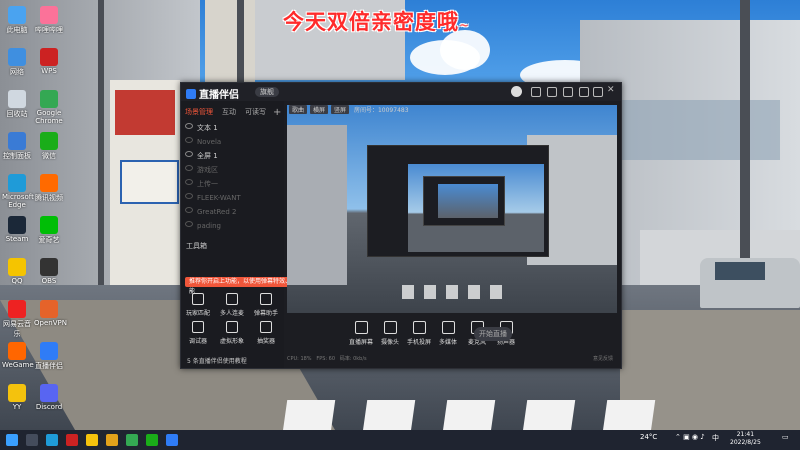 The height and width of the screenshot is (450, 800). I want to click on scene-item: pading, so click(233, 226).